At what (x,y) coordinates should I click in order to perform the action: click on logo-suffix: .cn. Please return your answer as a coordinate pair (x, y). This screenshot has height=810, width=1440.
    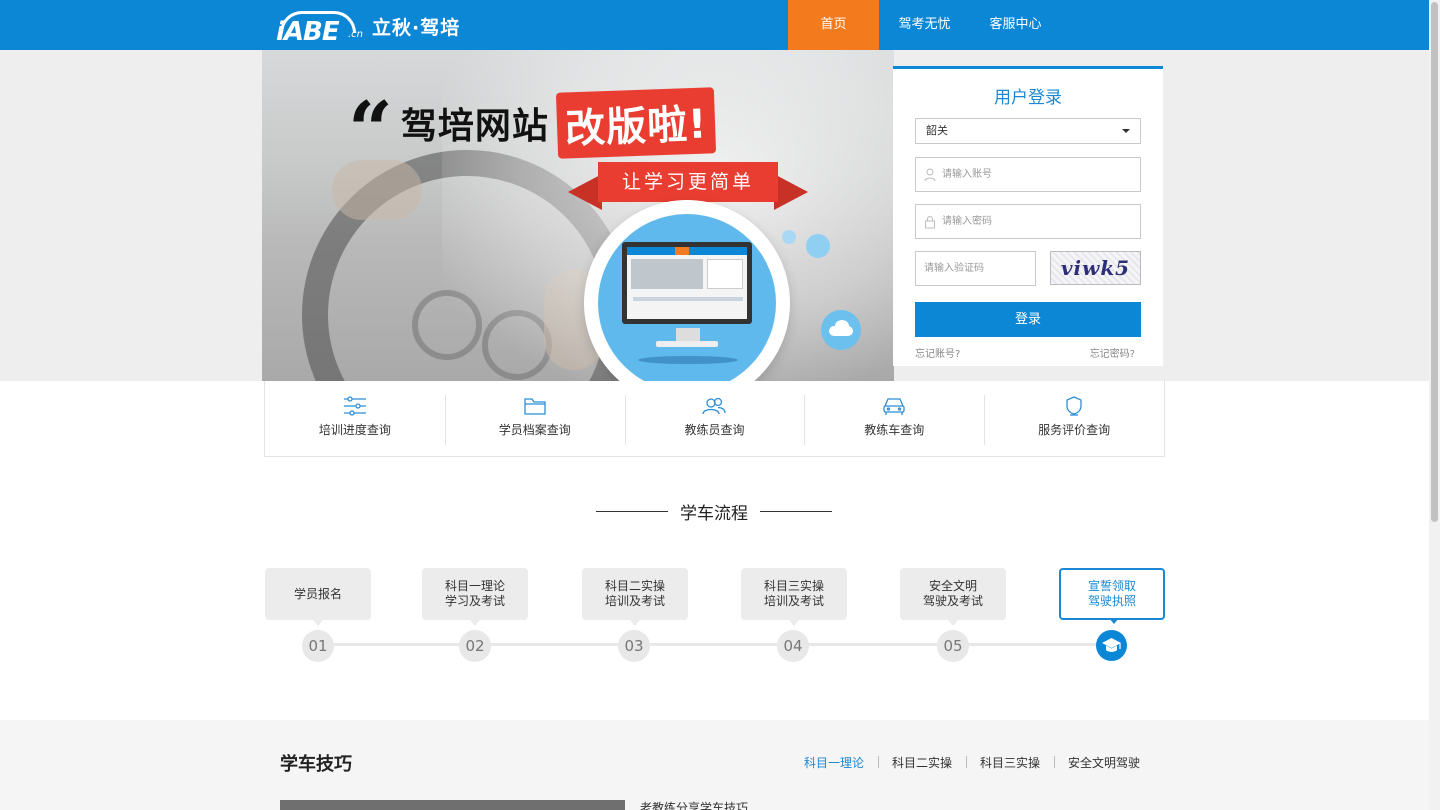
    Looking at the image, I should click on (356, 34).